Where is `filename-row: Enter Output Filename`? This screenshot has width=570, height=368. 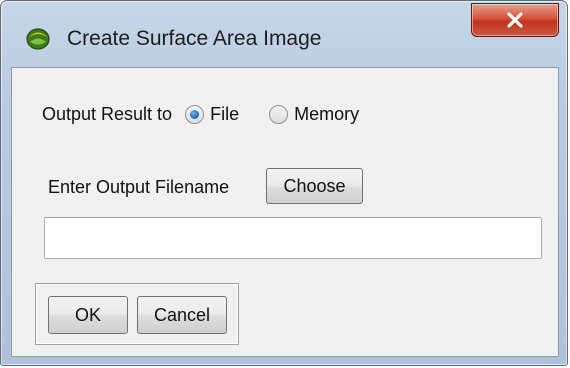 filename-row: Enter Output Filename is located at coordinates (138, 187).